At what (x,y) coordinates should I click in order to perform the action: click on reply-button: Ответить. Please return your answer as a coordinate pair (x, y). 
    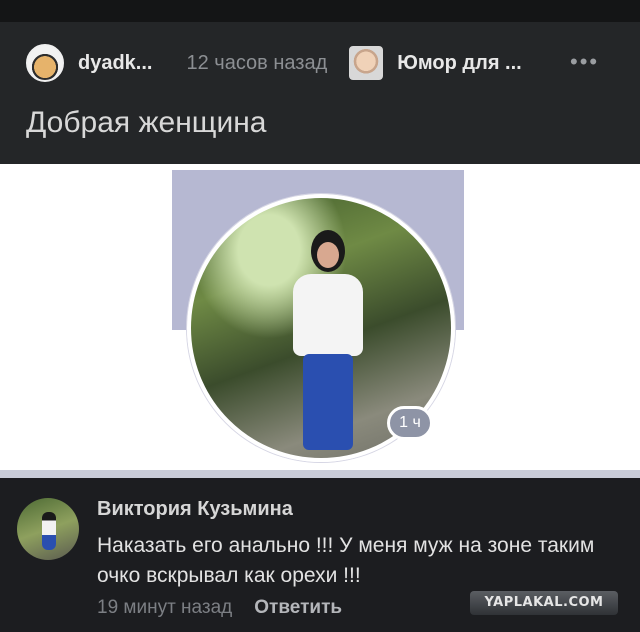
    Looking at the image, I should click on (298, 608).